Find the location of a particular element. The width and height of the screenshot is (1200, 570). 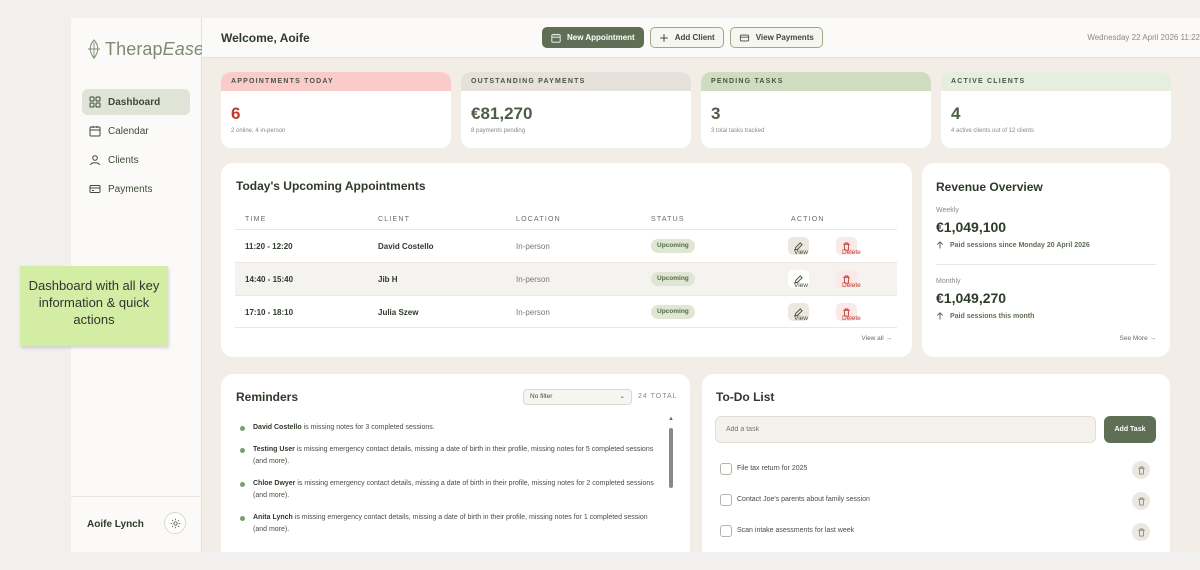

scrollbar: ▲ is located at coordinates (671, 484).